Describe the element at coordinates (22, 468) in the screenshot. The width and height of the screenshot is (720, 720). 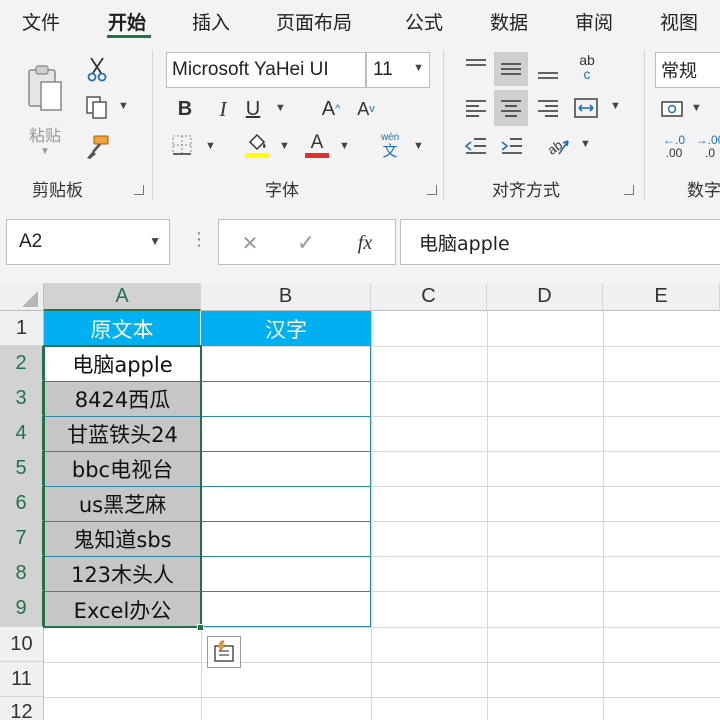
I see `row-header-5: 5` at that location.